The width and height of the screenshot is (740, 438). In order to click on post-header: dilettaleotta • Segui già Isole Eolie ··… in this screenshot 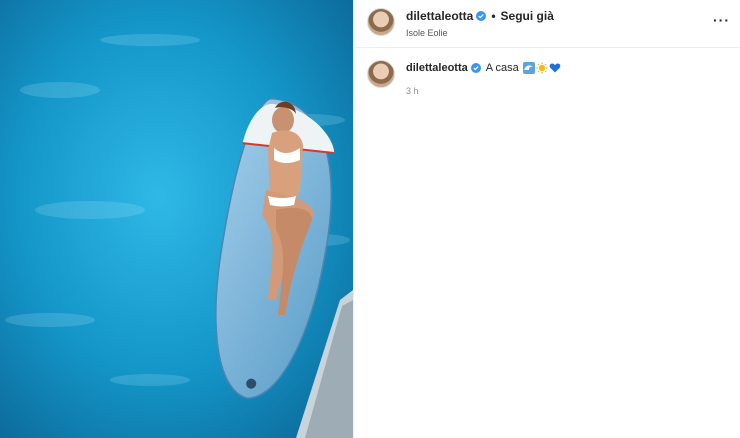, I will do `click(547, 24)`.